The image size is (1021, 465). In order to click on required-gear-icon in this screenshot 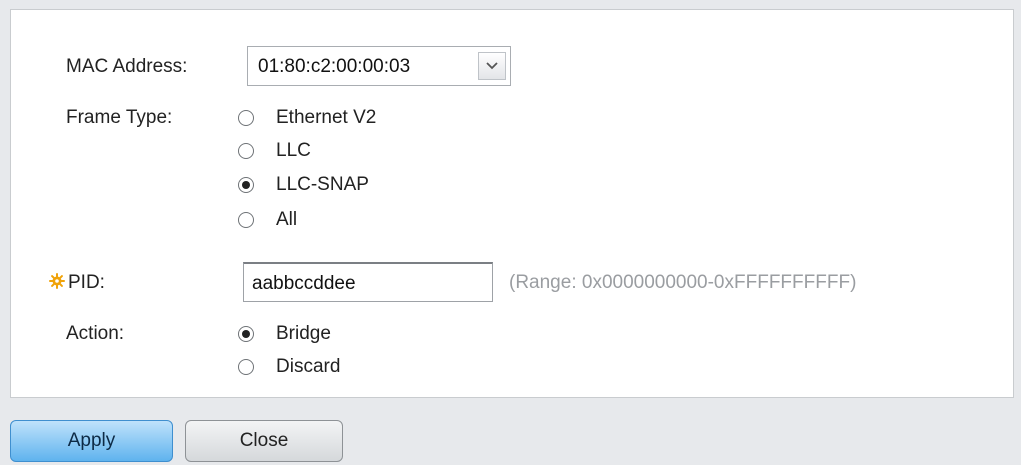, I will do `click(57, 281)`.